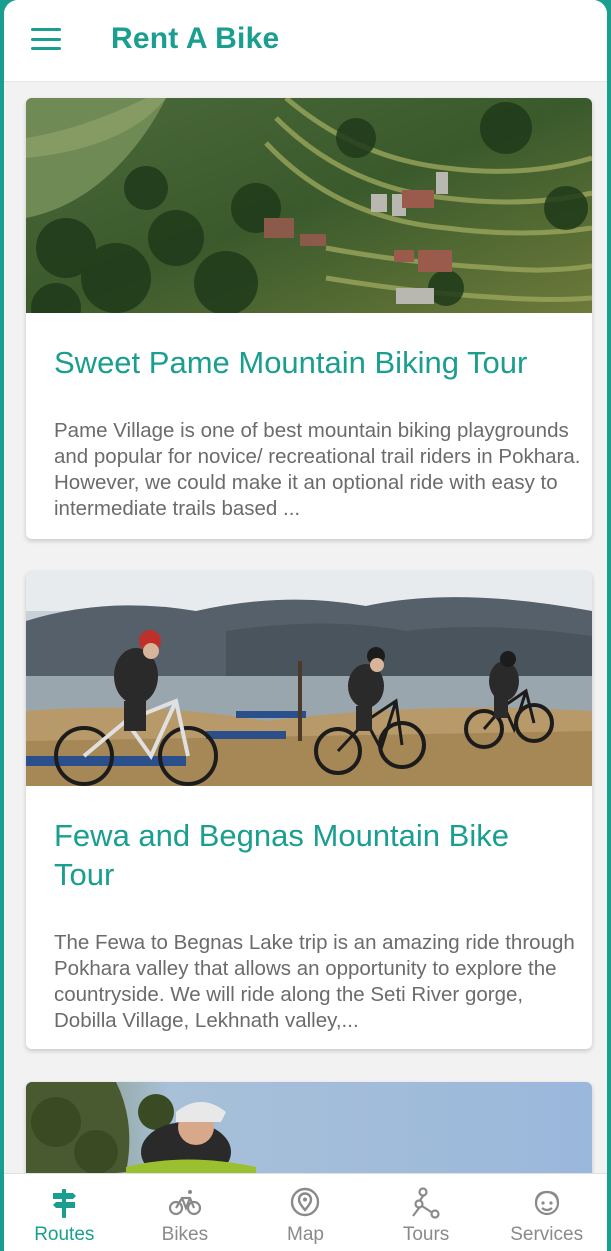  Describe the element at coordinates (426, 1203) in the screenshot. I see `route-icon` at that location.